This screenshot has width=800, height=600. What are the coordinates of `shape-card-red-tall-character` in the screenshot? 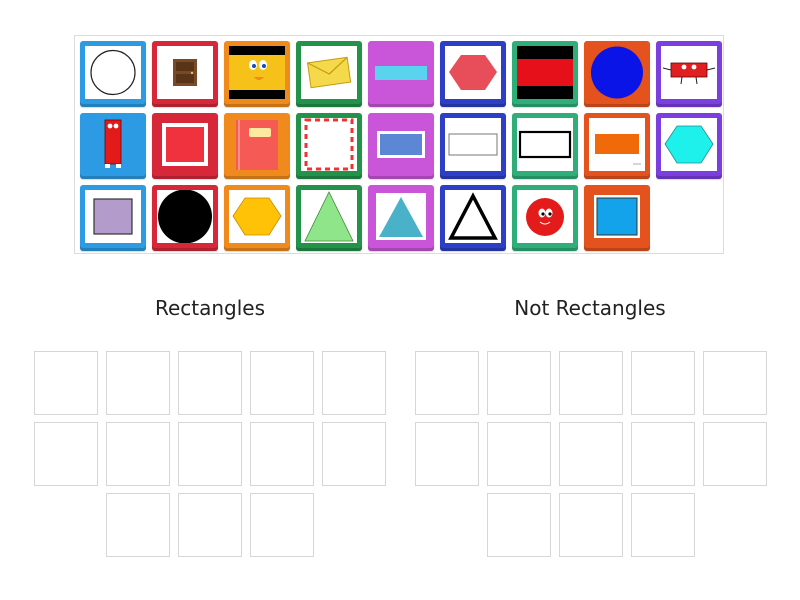 It's located at (113, 146).